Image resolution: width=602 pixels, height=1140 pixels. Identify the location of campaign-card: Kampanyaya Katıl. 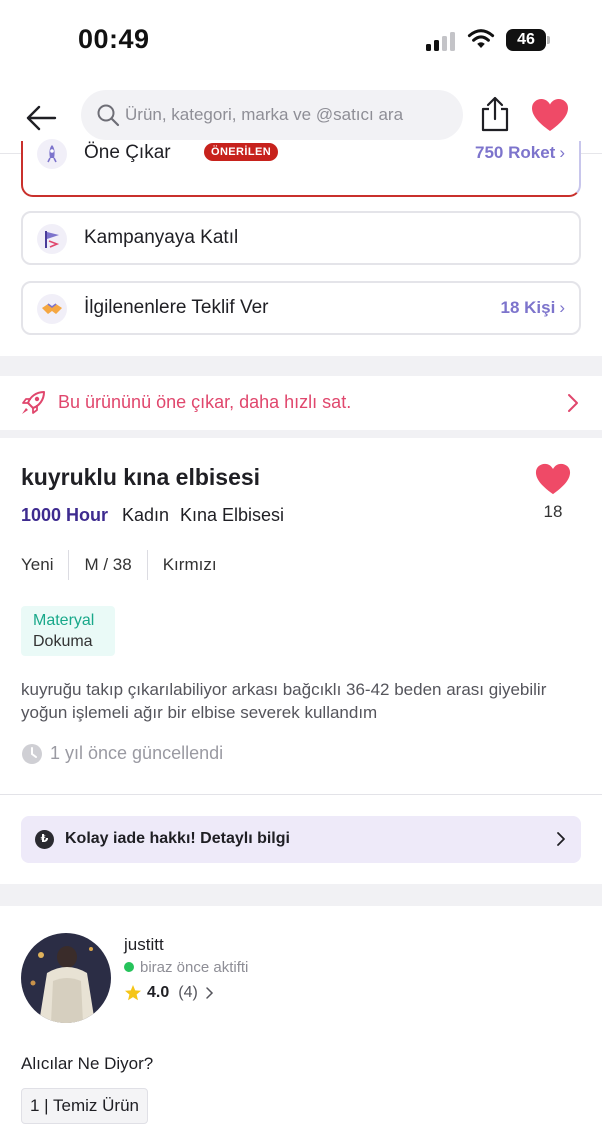
(301, 238).